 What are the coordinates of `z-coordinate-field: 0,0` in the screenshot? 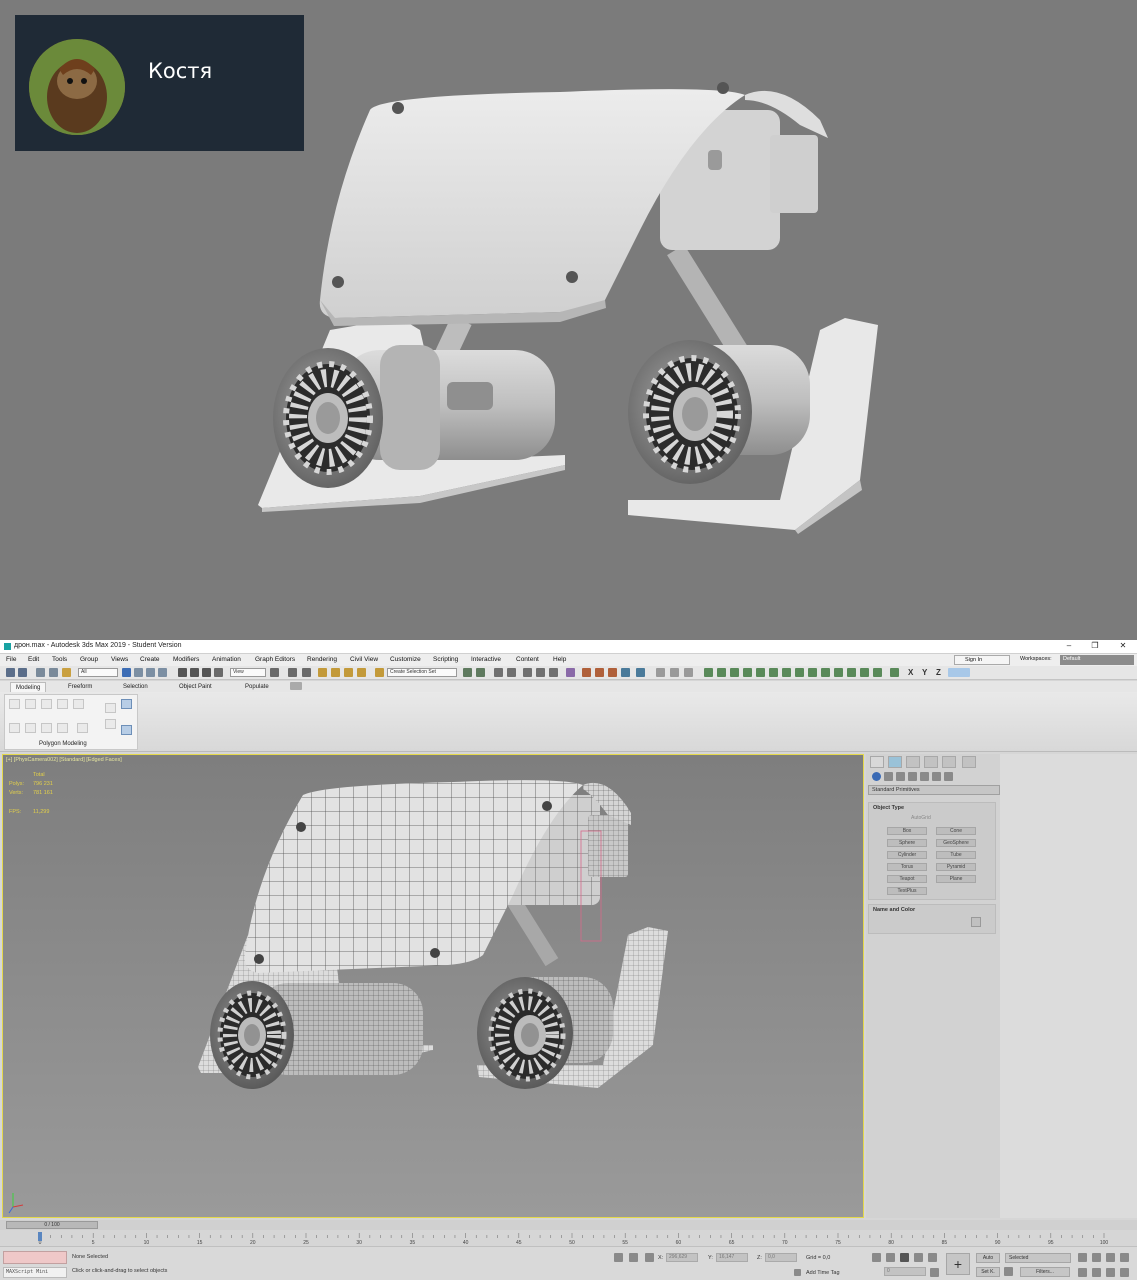 It's located at (781, 1257).